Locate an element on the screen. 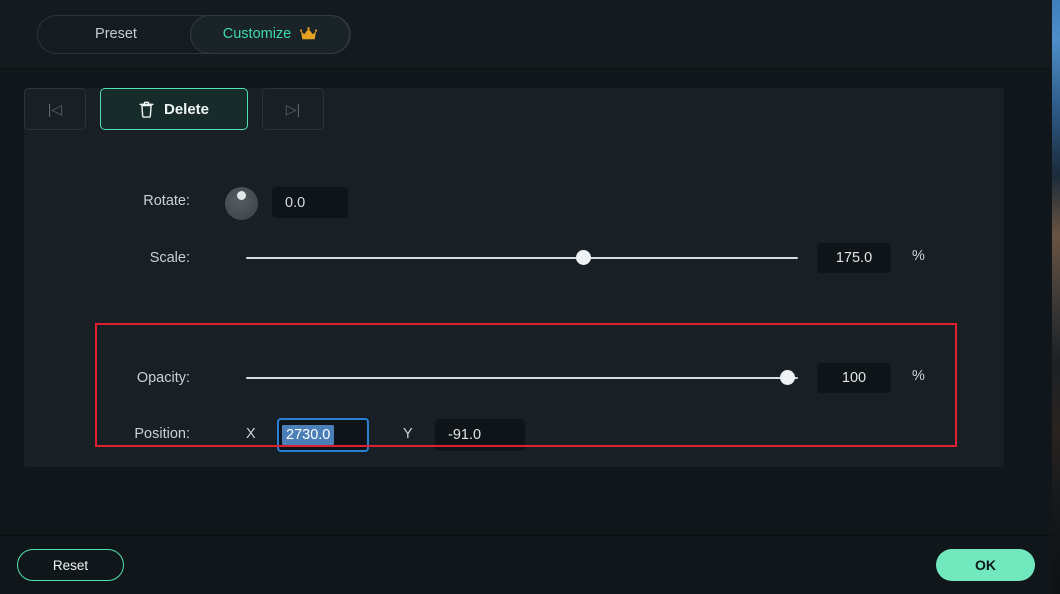 The height and width of the screenshot is (594, 1060). position-y-input: -91.0 is located at coordinates (480, 435).